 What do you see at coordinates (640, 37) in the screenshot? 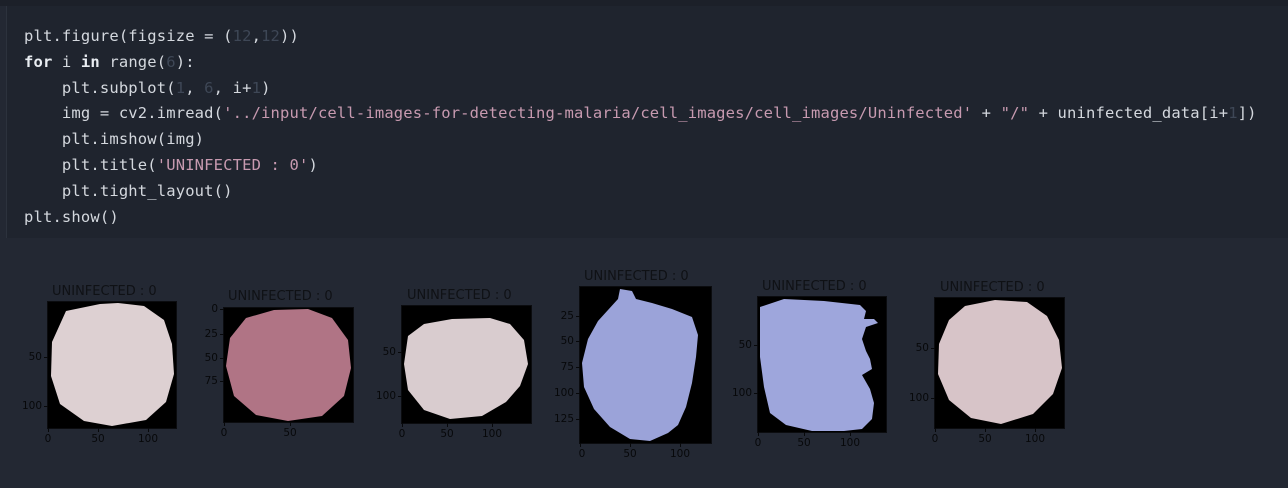
I see `code-line: plt.figure(figsize = (12,12))` at bounding box center [640, 37].